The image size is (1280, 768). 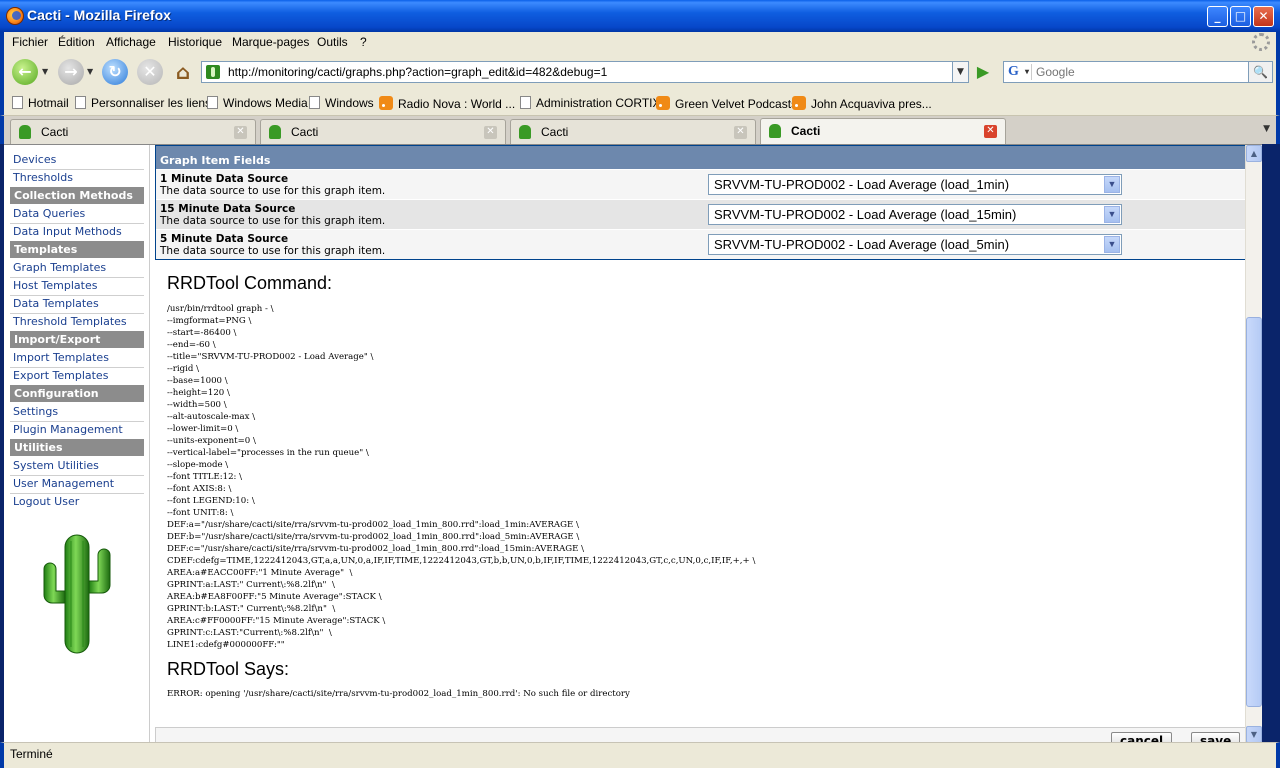 What do you see at coordinates (34, 159) in the screenshot?
I see `sidebar-item-devices: Devices` at bounding box center [34, 159].